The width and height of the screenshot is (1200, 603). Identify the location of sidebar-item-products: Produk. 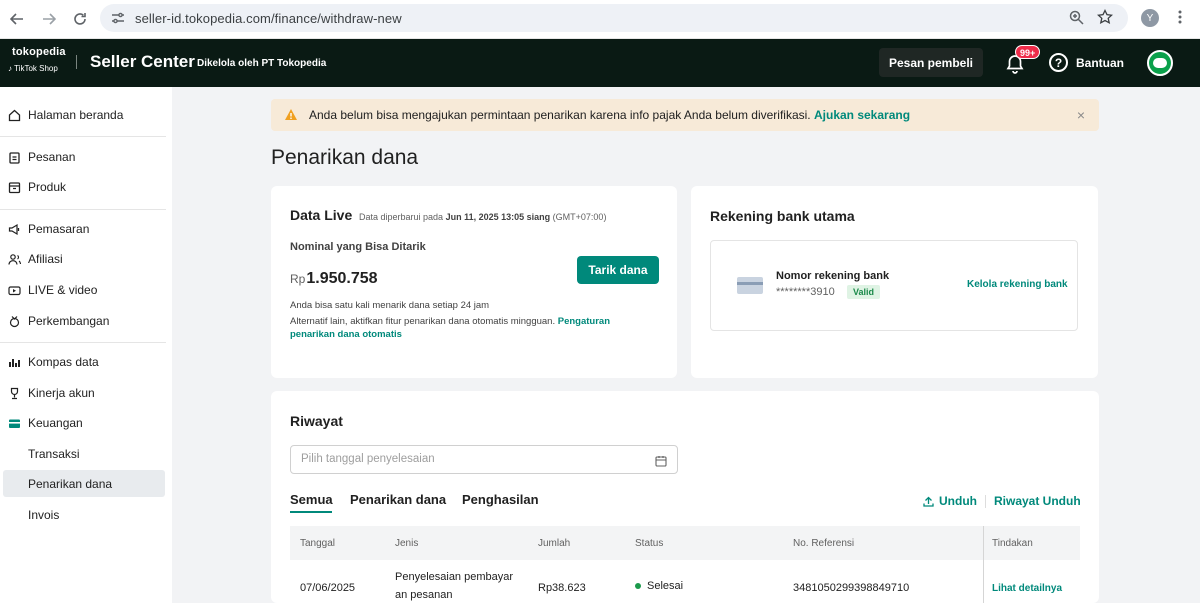
(37, 187).